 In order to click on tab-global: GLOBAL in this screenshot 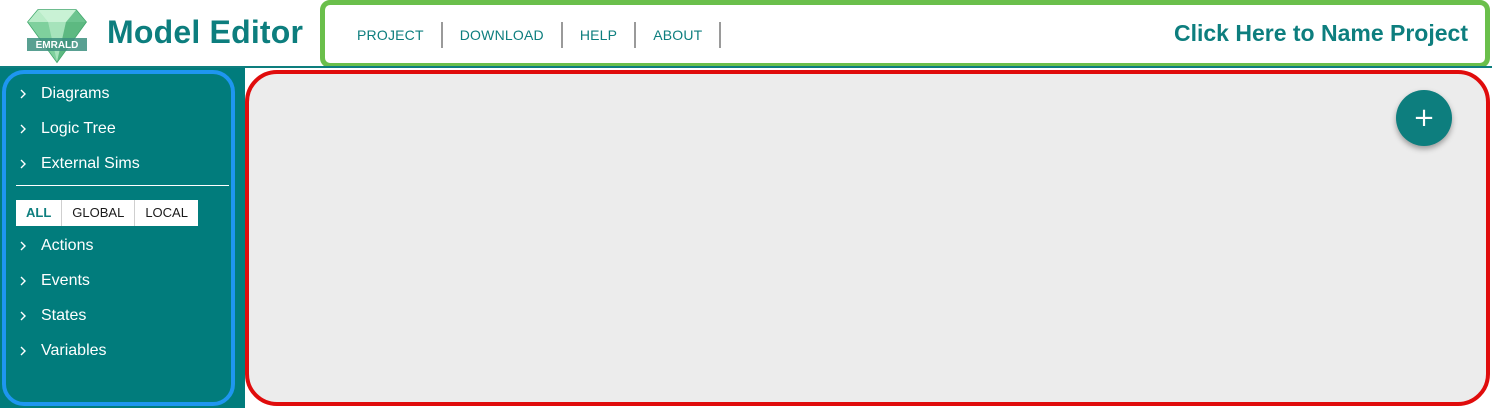, I will do `click(99, 213)`.